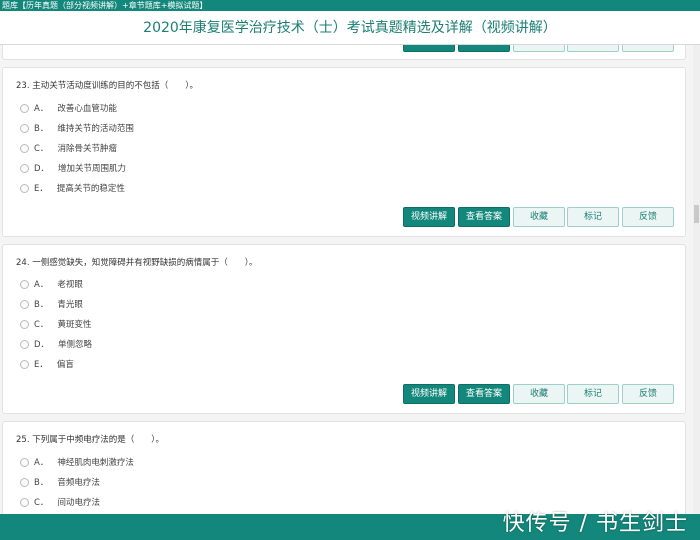  What do you see at coordinates (92, 169) in the screenshot?
I see `option-text: 增加关节周围肌力` at bounding box center [92, 169].